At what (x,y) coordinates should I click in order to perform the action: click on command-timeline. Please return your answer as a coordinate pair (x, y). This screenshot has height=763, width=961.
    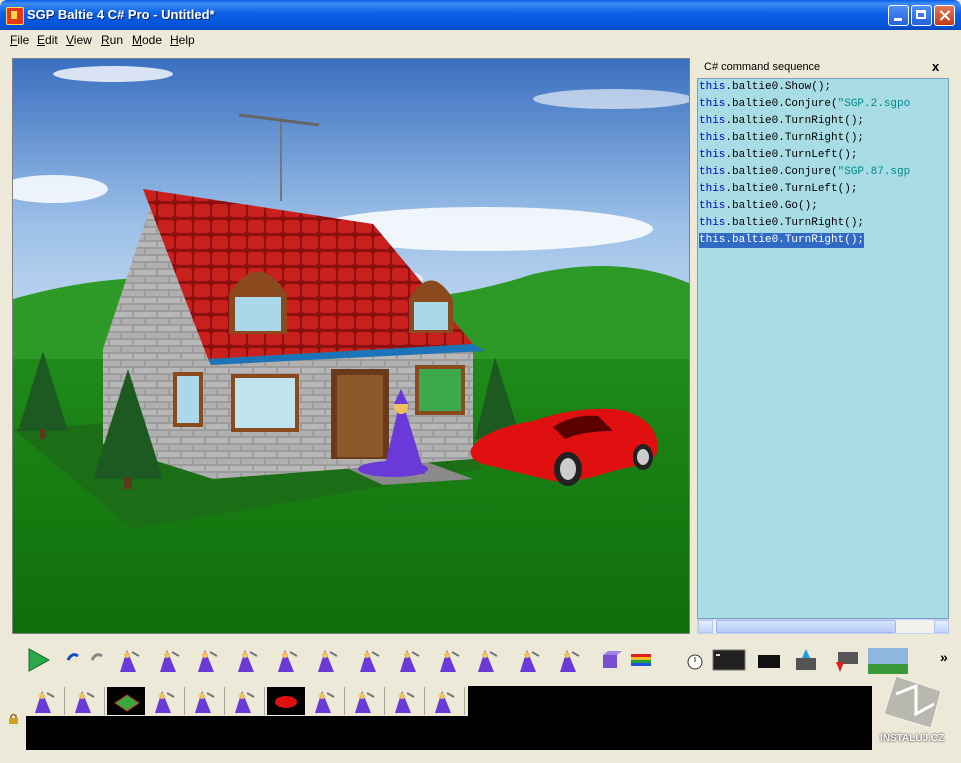
    Looking at the image, I should click on (449, 718).